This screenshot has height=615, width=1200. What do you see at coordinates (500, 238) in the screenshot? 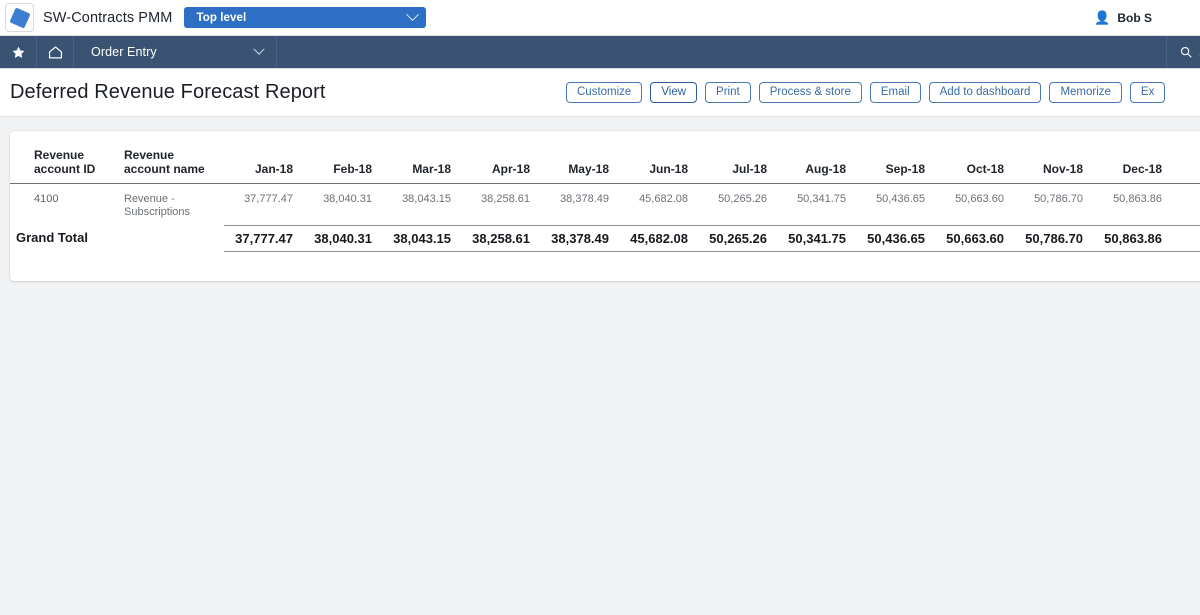
I see `grand-total-month-value: 38,258.61` at bounding box center [500, 238].